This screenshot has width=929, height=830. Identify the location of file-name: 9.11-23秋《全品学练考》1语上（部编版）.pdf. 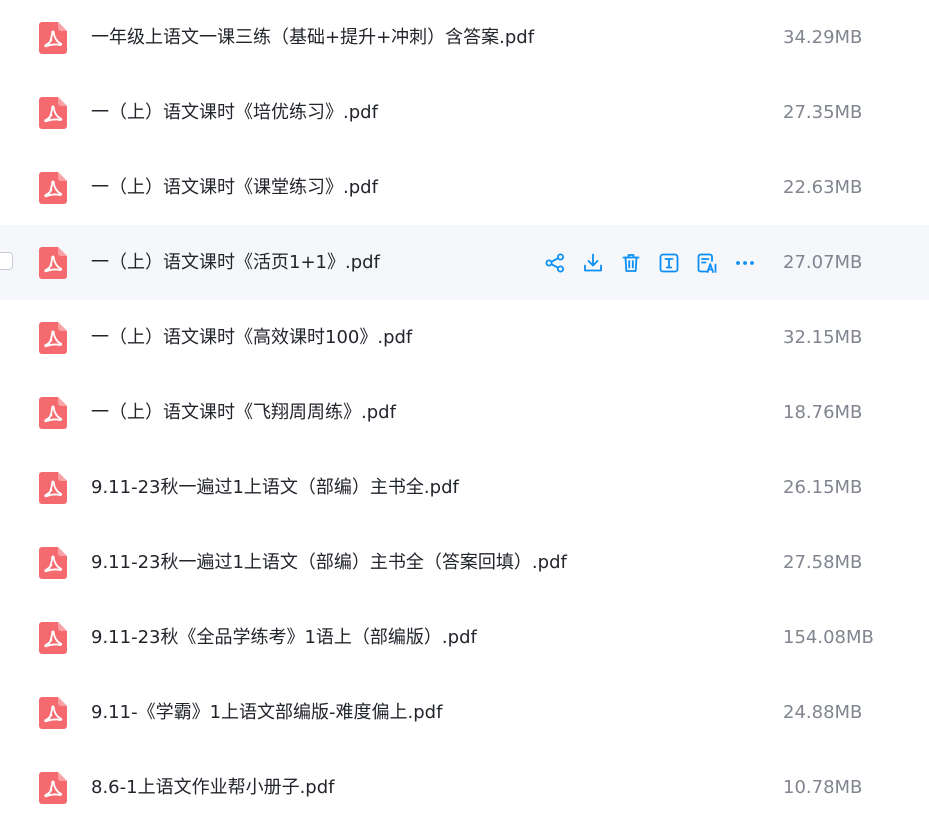
(284, 638).